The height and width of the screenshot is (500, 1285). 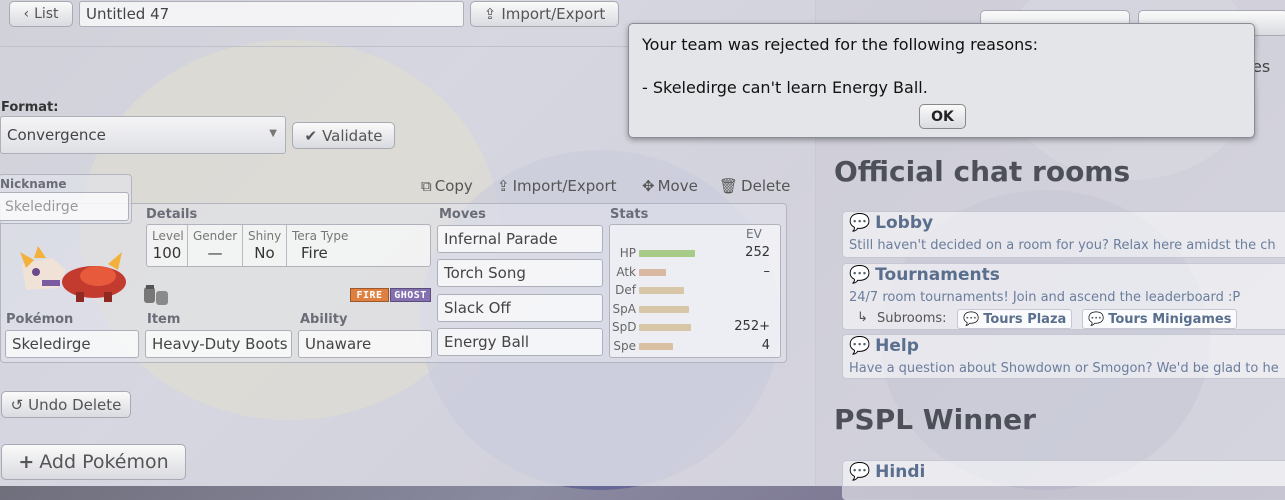 What do you see at coordinates (754, 234) in the screenshot?
I see `ev-header: EV` at bounding box center [754, 234].